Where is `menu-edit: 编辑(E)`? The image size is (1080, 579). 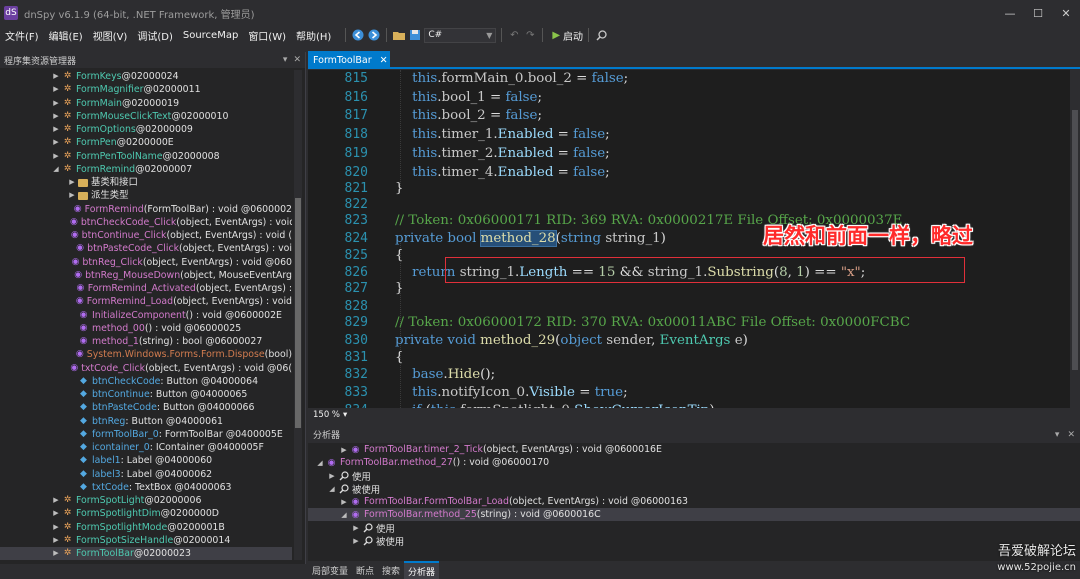
menu-edit: 编辑(E) is located at coordinates (66, 35).